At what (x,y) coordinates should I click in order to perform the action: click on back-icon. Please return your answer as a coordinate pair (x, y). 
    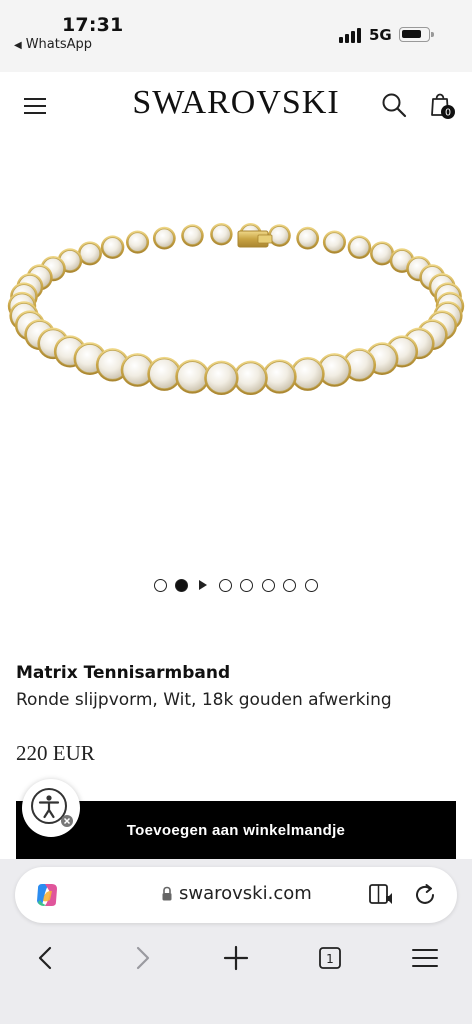
    Looking at the image, I should click on (46, 958).